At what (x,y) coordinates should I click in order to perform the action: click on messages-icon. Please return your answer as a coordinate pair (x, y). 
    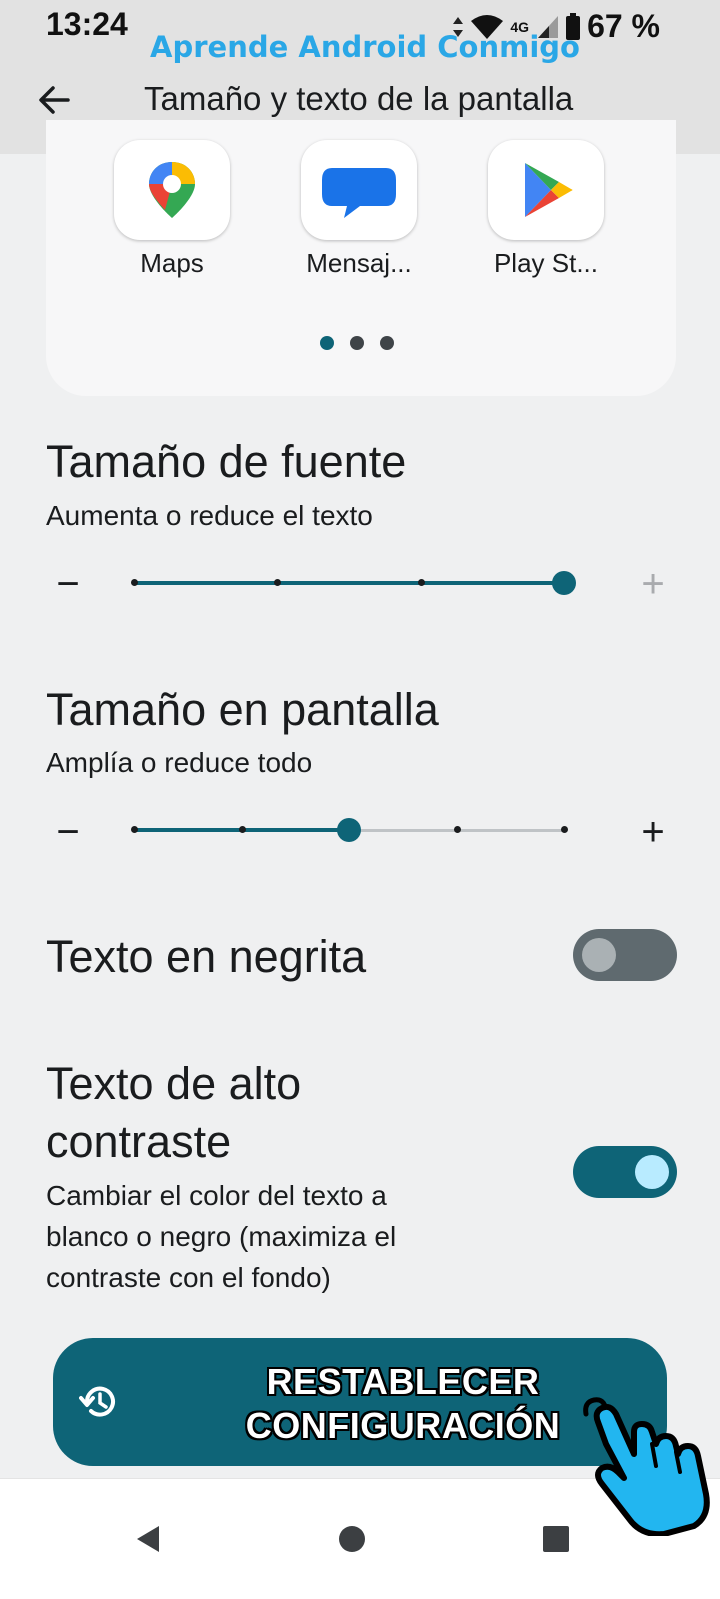
    Looking at the image, I should click on (359, 193).